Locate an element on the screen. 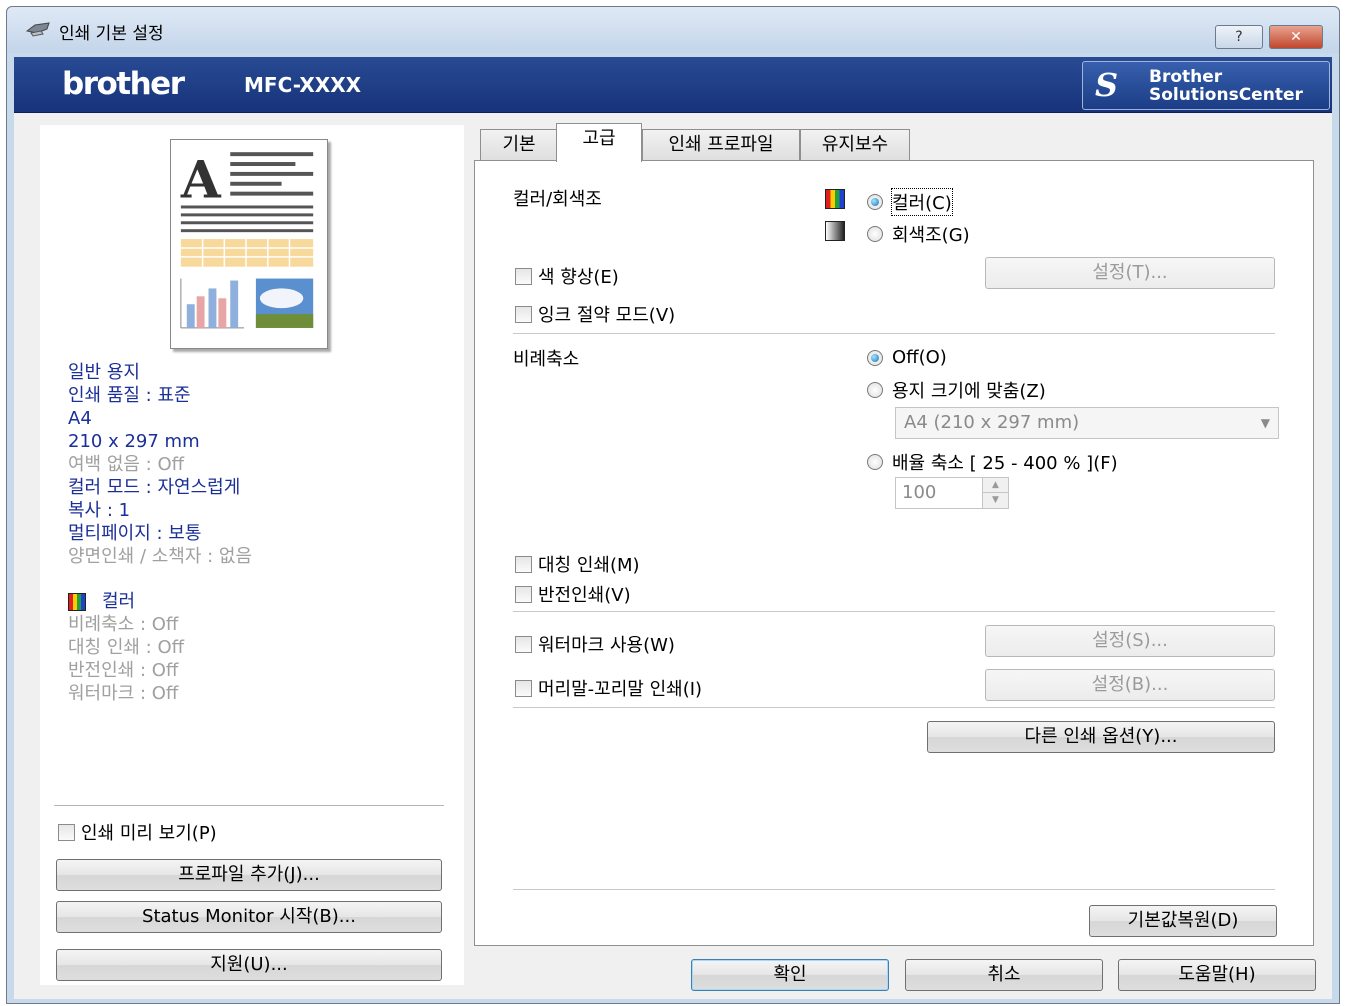 This screenshot has height=1006, width=1346. color-mode-label: 컬러 is located at coordinates (119, 601).